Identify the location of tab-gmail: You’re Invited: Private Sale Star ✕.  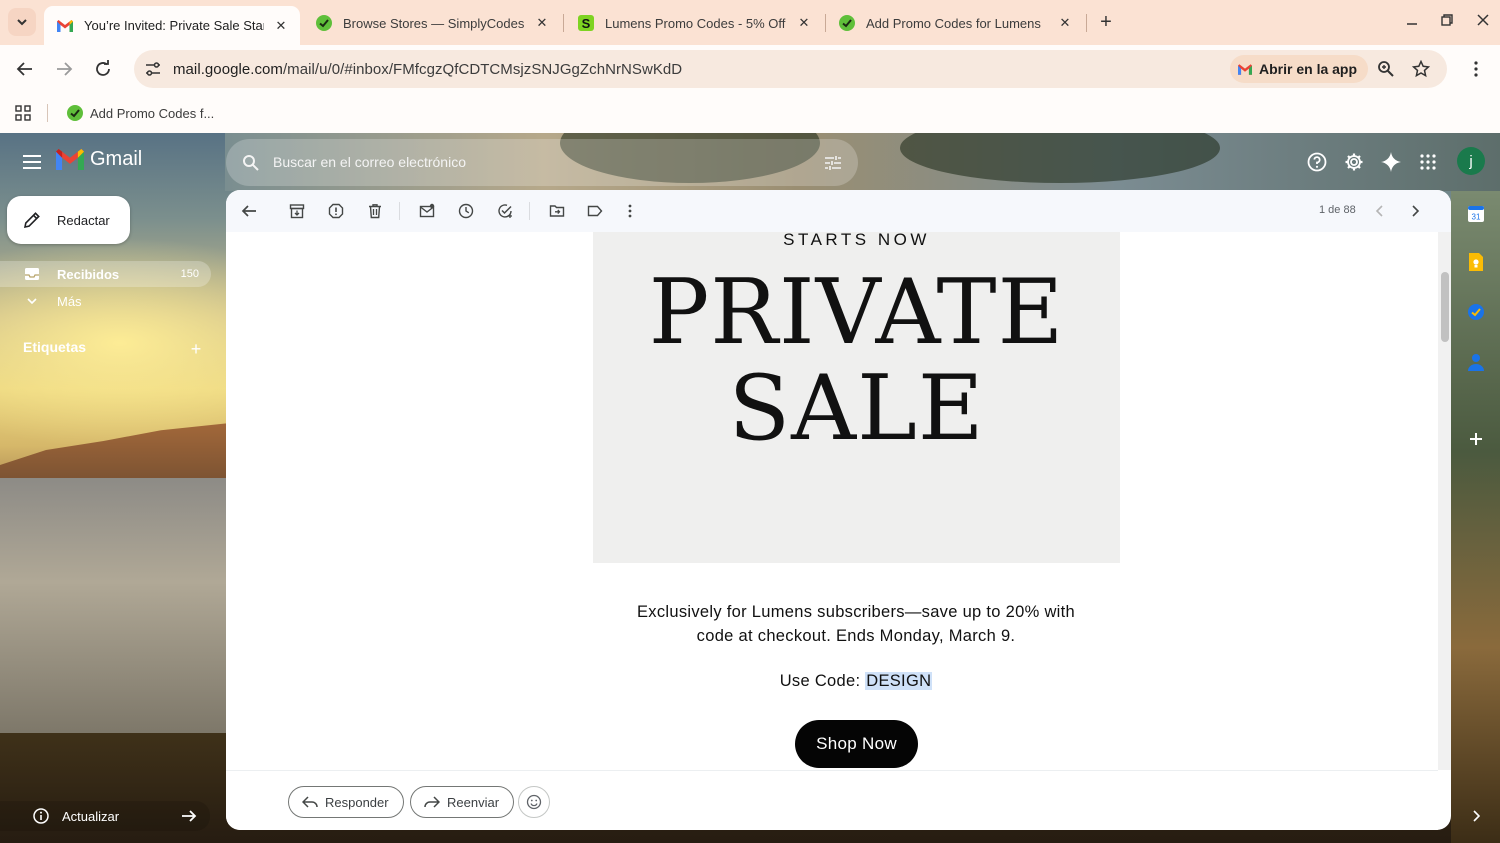
(172, 25).